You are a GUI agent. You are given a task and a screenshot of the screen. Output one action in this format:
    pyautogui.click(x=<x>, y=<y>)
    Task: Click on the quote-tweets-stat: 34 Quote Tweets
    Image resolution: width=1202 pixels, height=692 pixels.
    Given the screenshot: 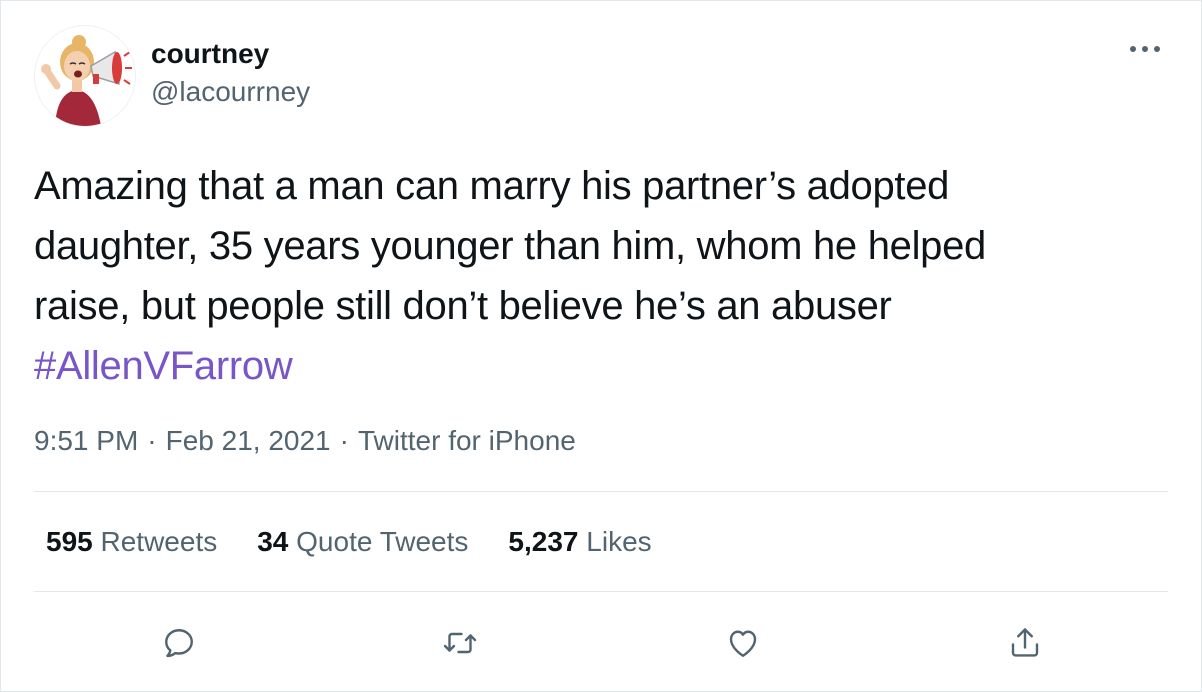 What is the action you would take?
    pyautogui.click(x=362, y=542)
    